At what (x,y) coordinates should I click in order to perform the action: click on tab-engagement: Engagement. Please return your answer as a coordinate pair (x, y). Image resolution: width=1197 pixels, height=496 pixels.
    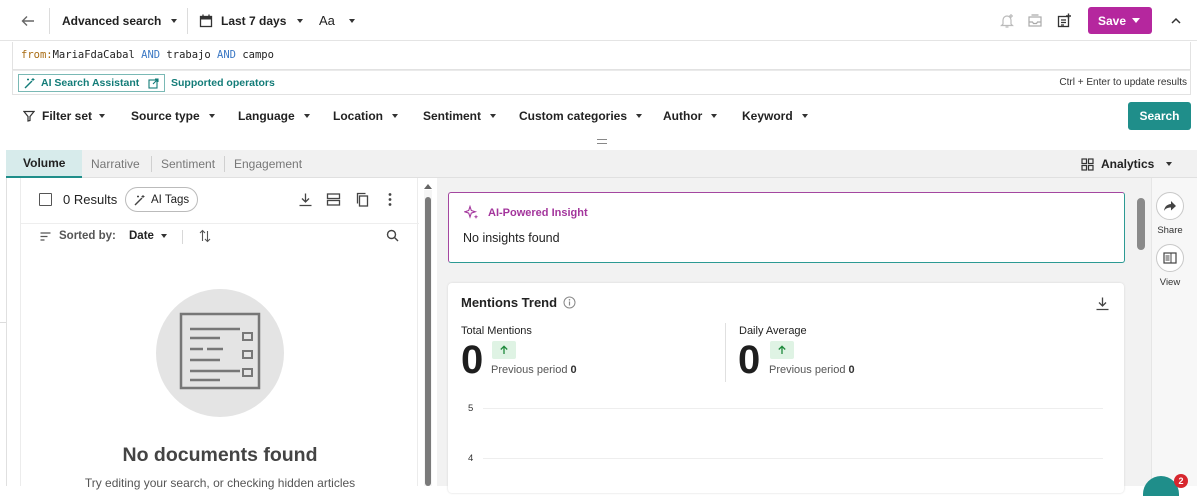
    Looking at the image, I should click on (268, 164).